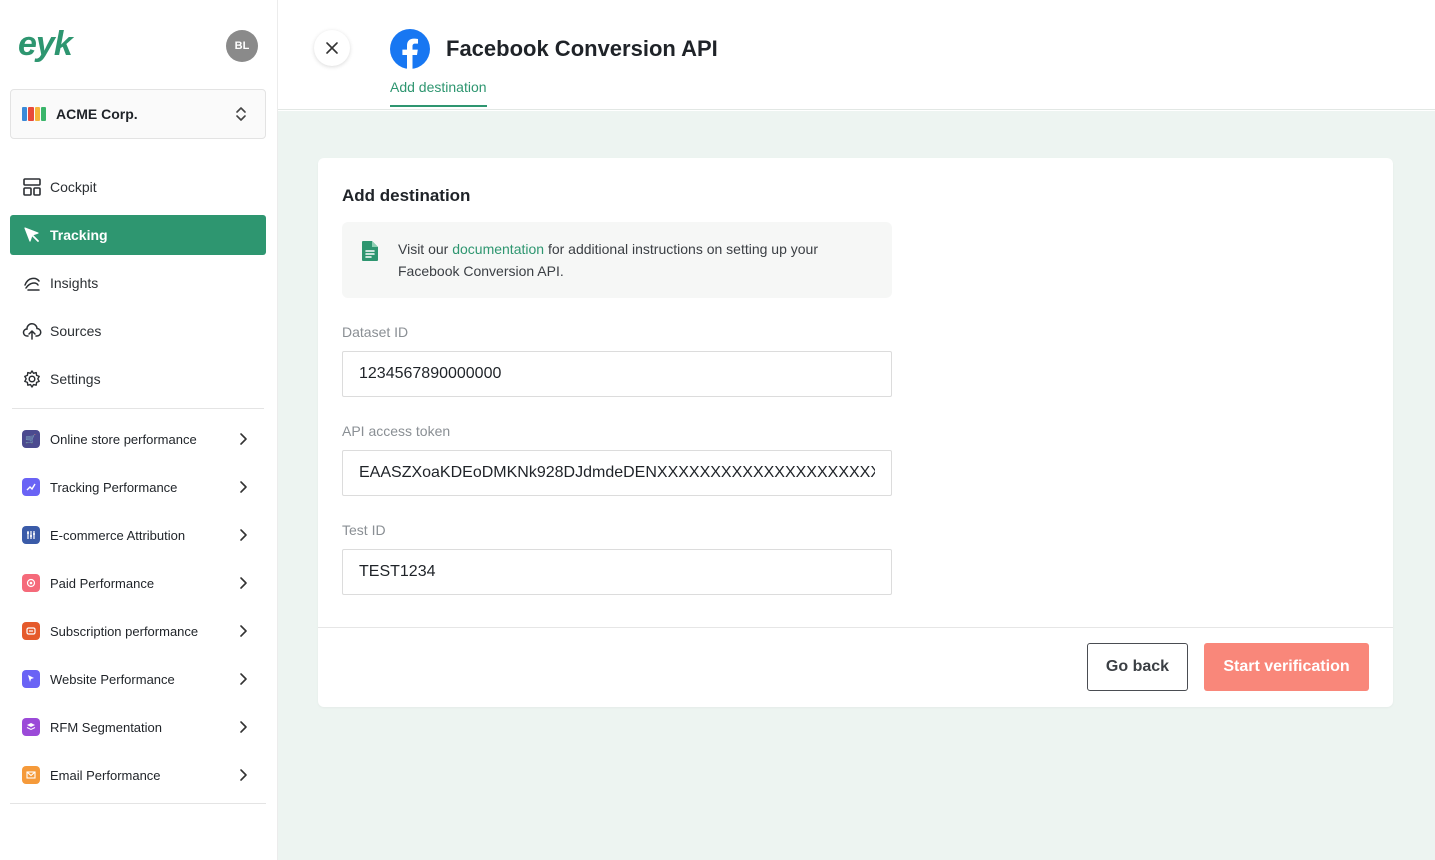 The image size is (1435, 860). I want to click on dashboard-paid-performance: Paid Performance, so click(138, 583).